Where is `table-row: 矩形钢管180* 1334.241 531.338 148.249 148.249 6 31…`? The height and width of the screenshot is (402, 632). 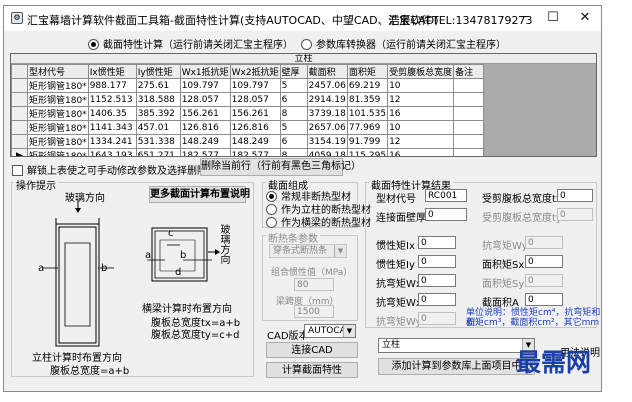 table-row: 矩形钢管180* 1334.241 531.338 148.249 148.249 6 31… is located at coordinates (248, 141).